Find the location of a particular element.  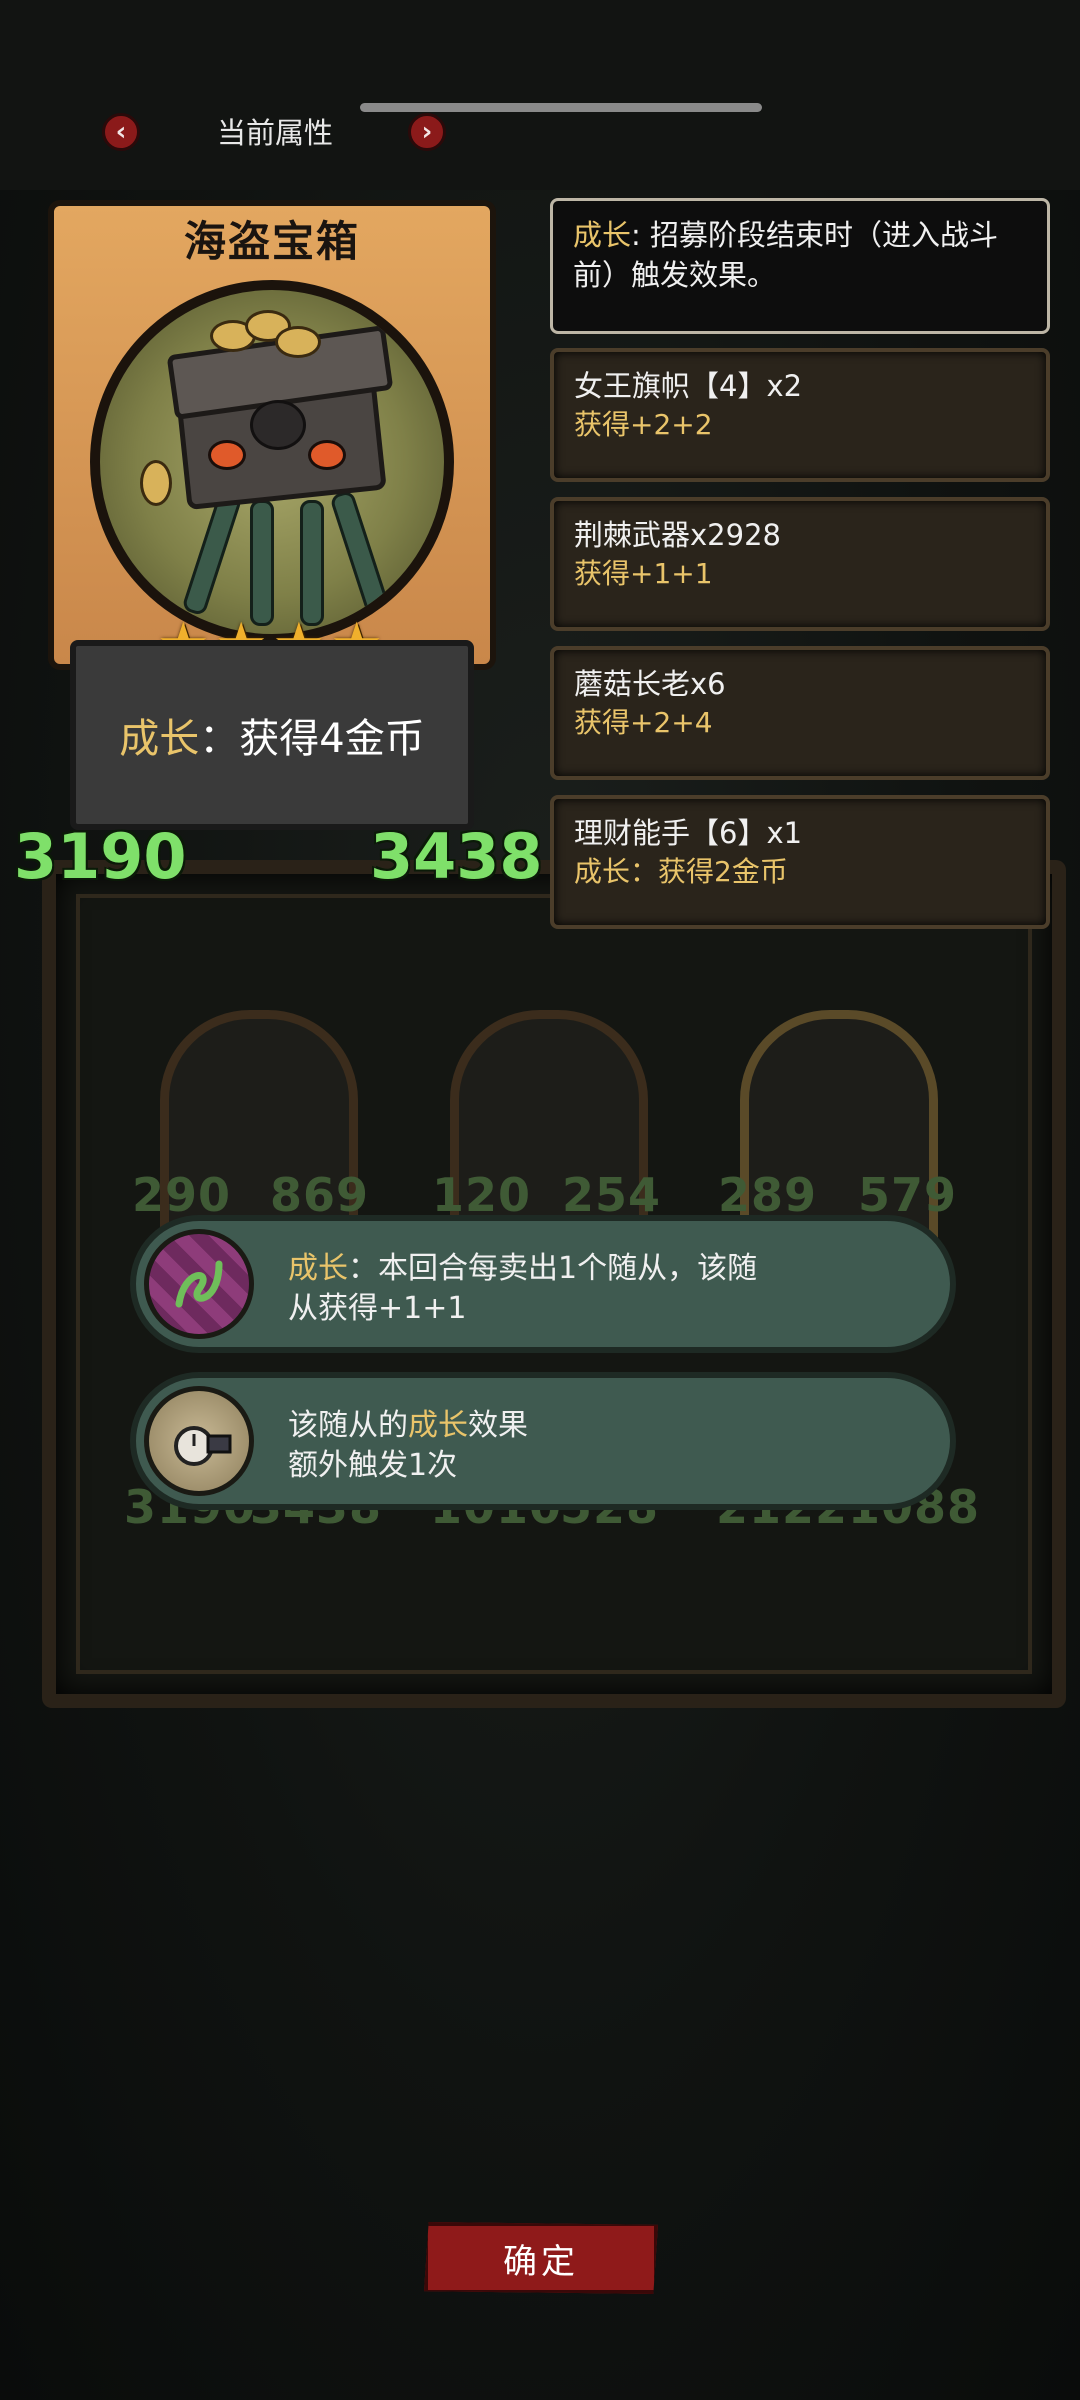

background-header is located at coordinates (540, 95).